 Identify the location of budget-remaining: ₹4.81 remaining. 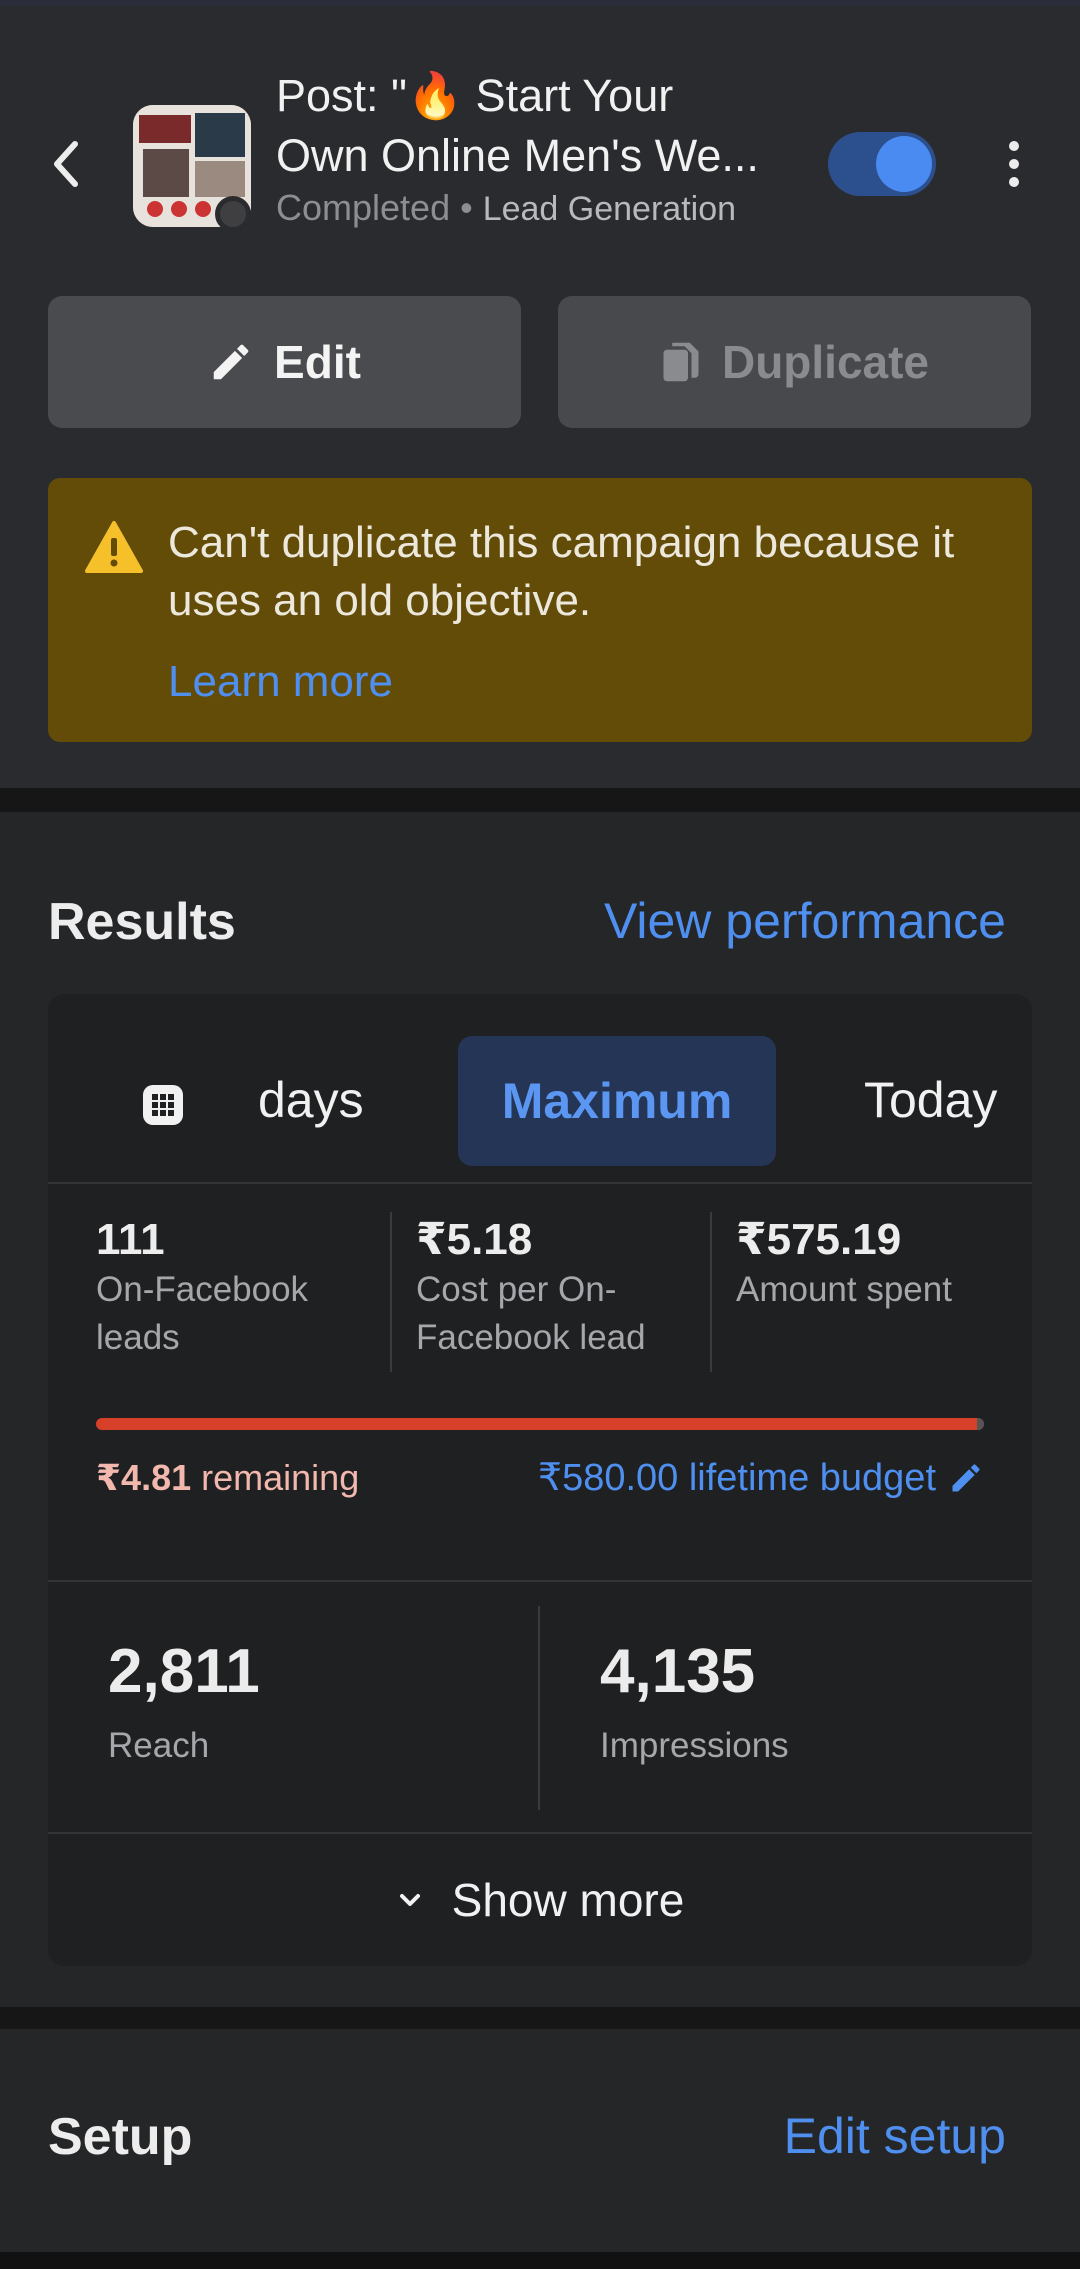
(227, 1478).